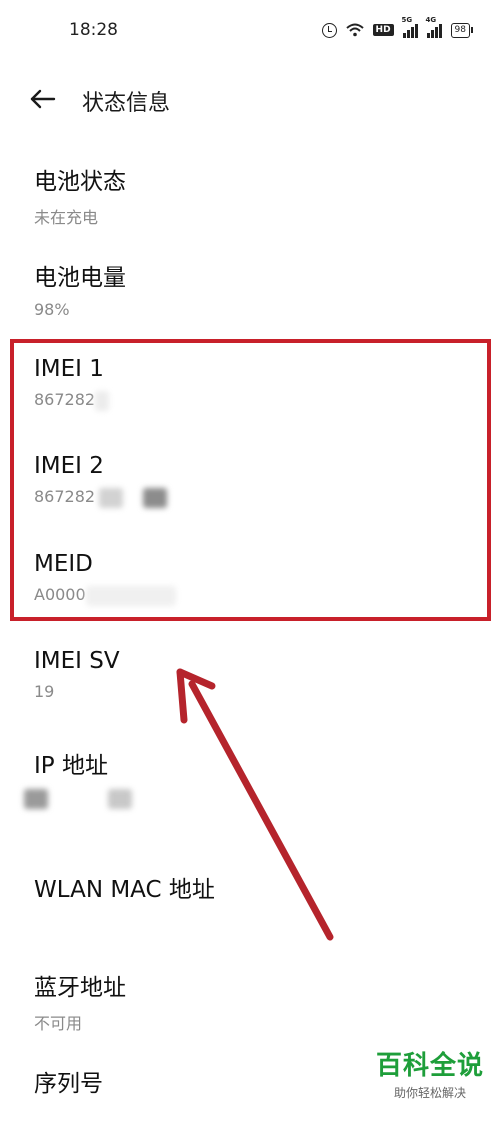 This screenshot has width=500, height=1126. I want to click on item-value: 未在充电, so click(66, 217).